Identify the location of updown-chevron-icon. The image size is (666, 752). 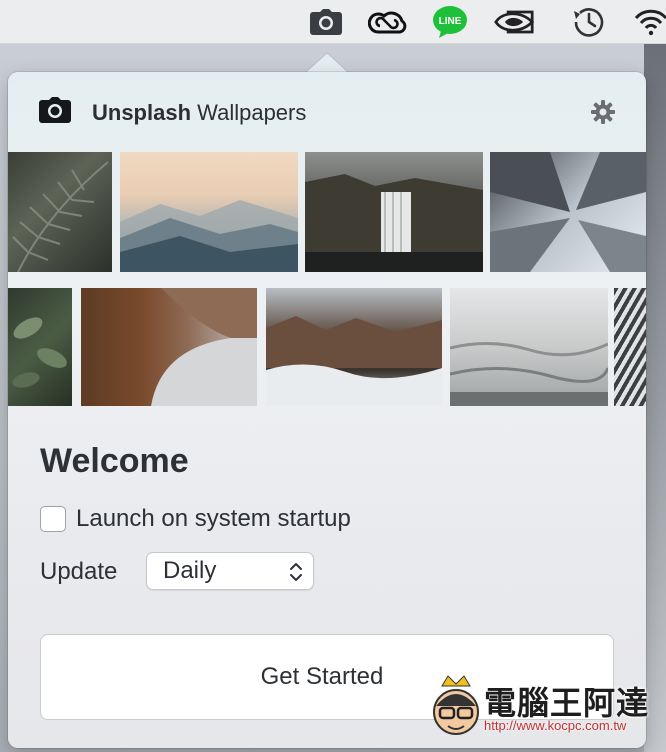
(296, 572).